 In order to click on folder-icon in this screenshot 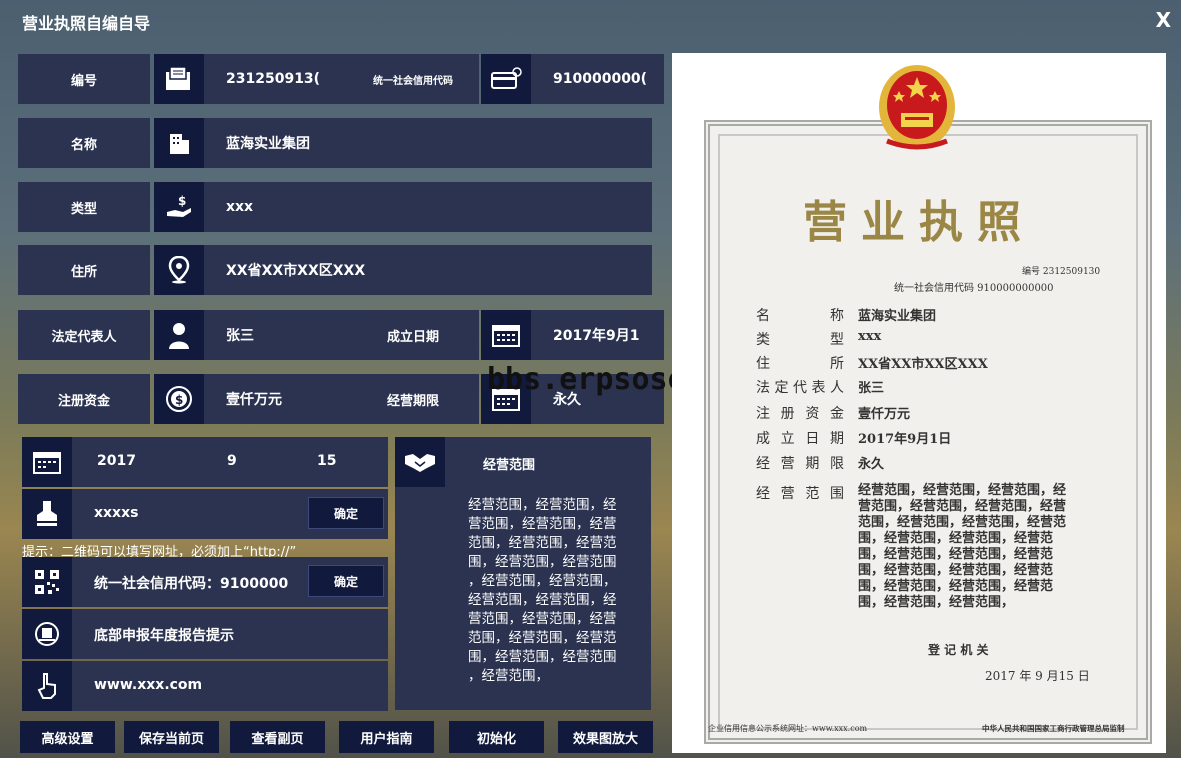, I will do `click(179, 79)`.